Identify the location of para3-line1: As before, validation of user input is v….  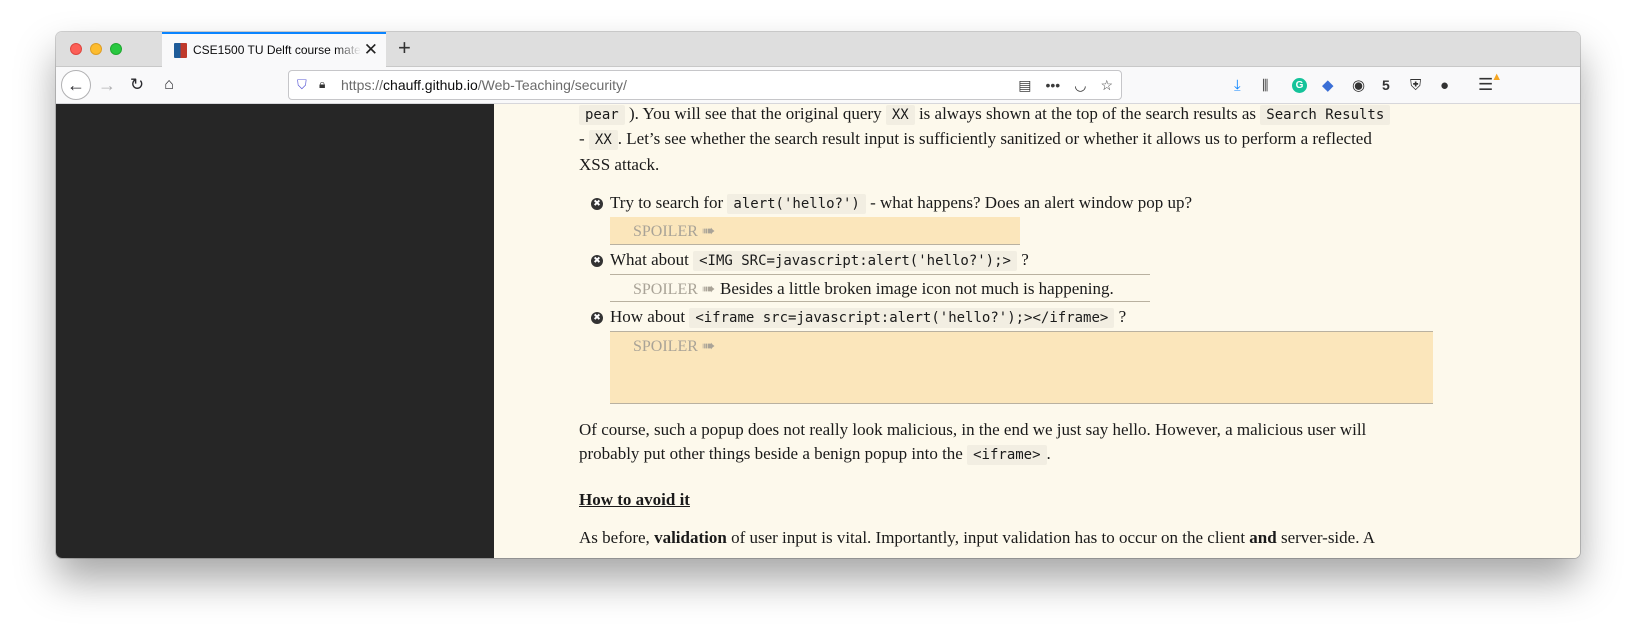
(977, 538).